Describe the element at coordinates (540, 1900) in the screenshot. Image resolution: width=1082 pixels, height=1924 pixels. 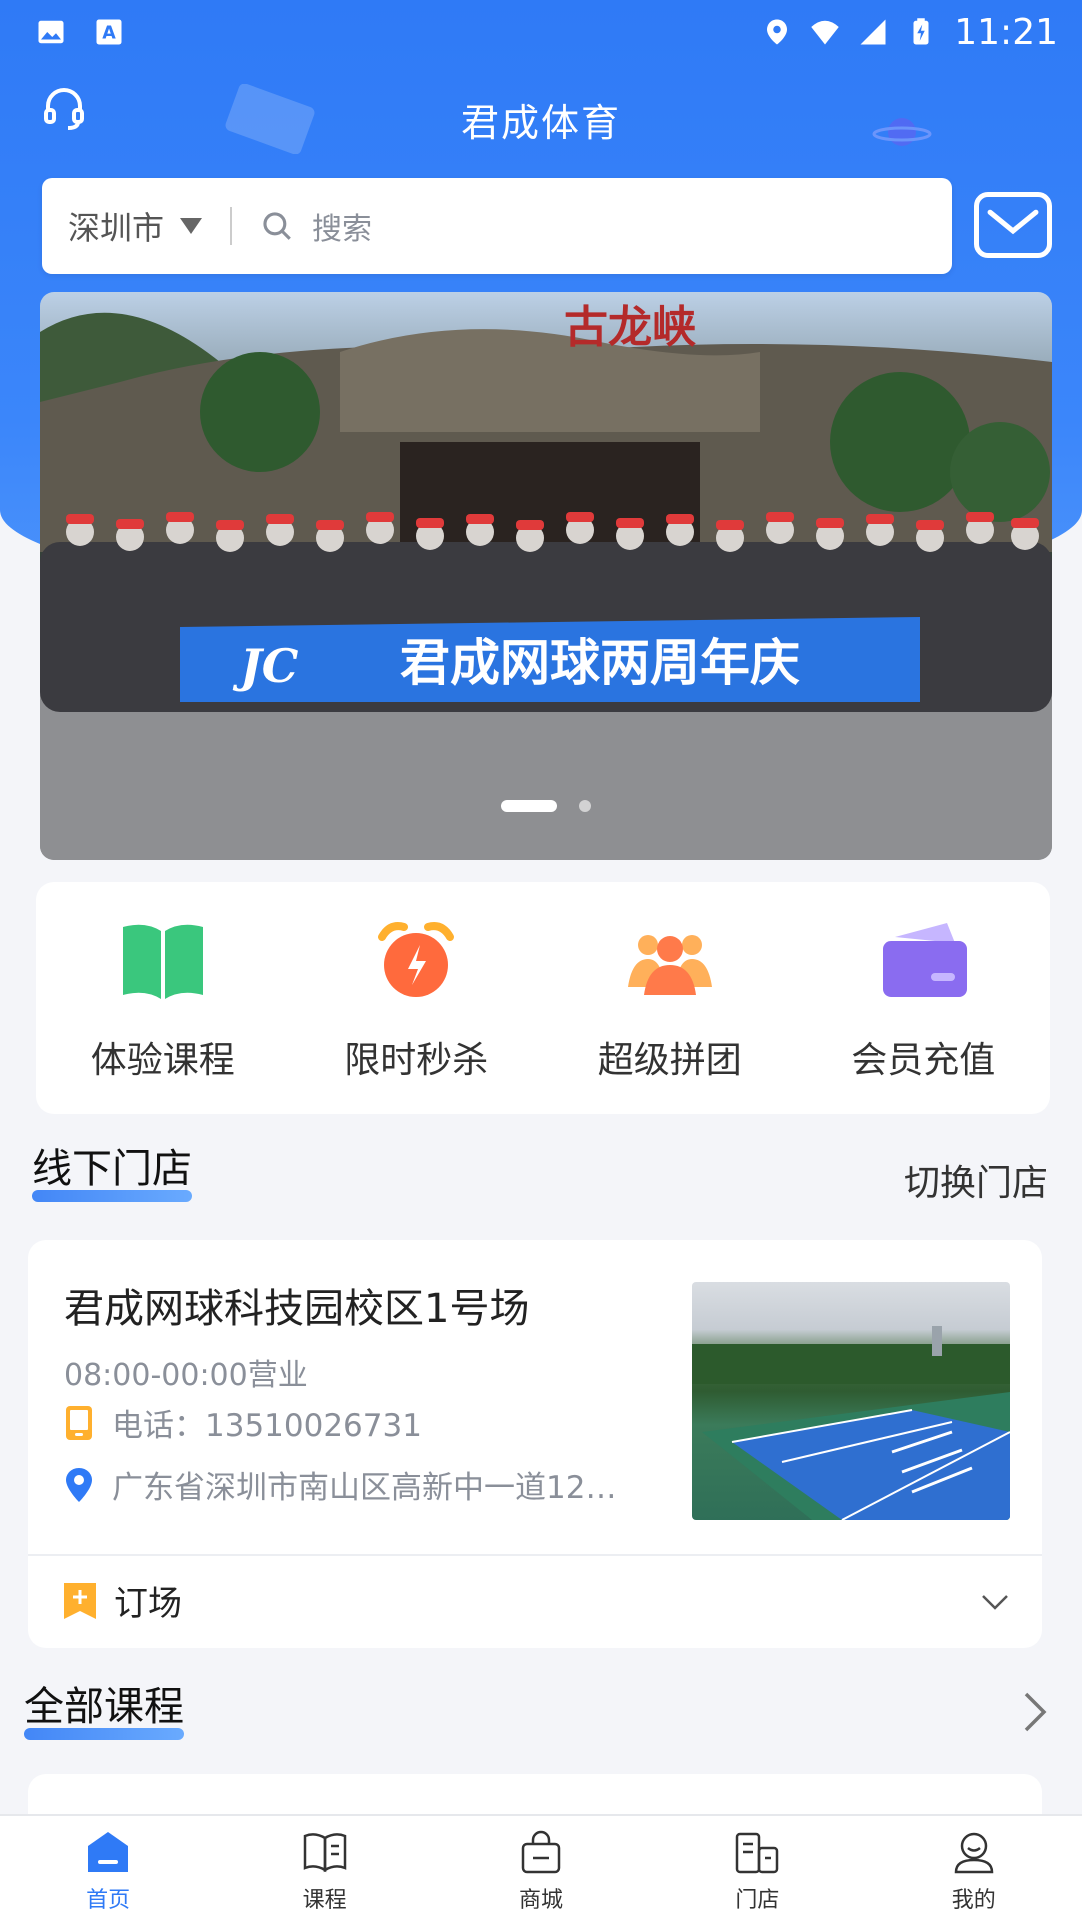
I see `tab-label: 商城` at that location.